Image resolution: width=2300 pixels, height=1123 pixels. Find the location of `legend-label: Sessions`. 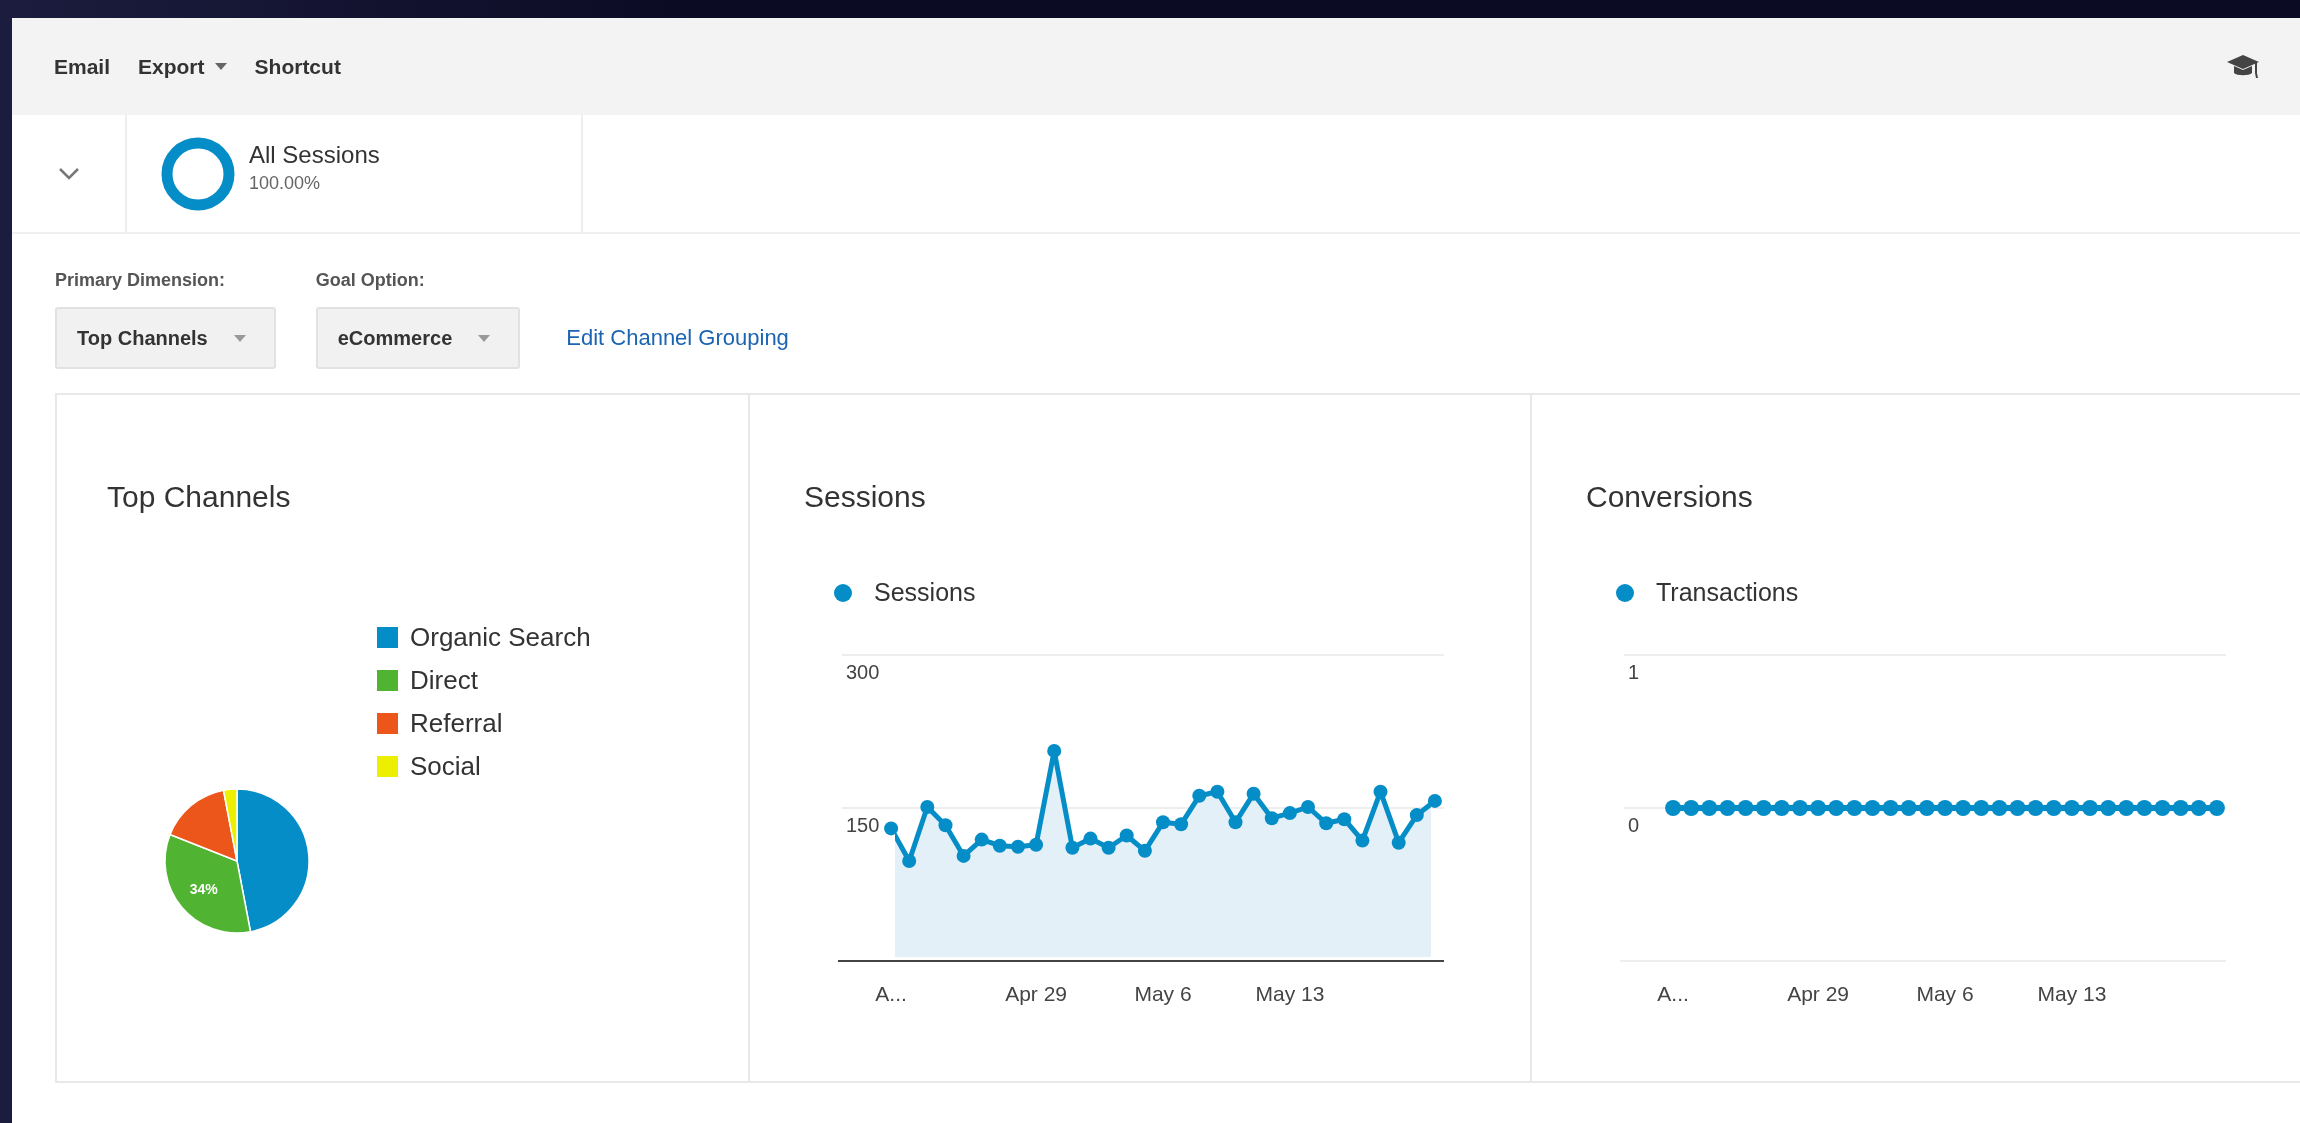

legend-label: Sessions is located at coordinates (925, 592).